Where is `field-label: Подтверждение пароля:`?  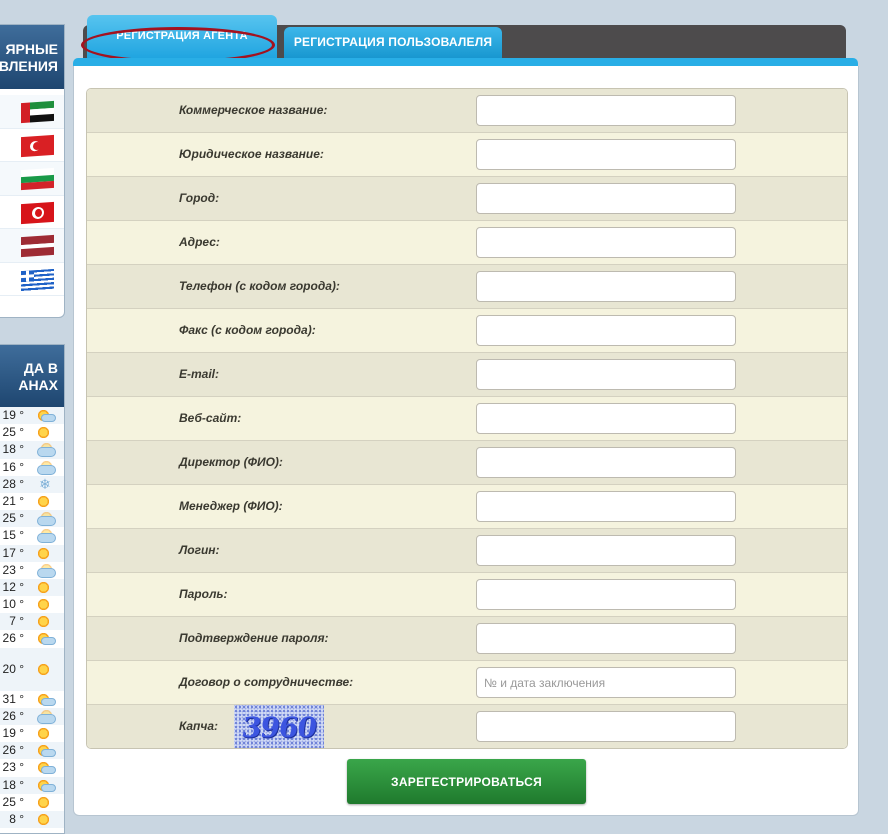
field-label: Подтверждение пароля: is located at coordinates (254, 638).